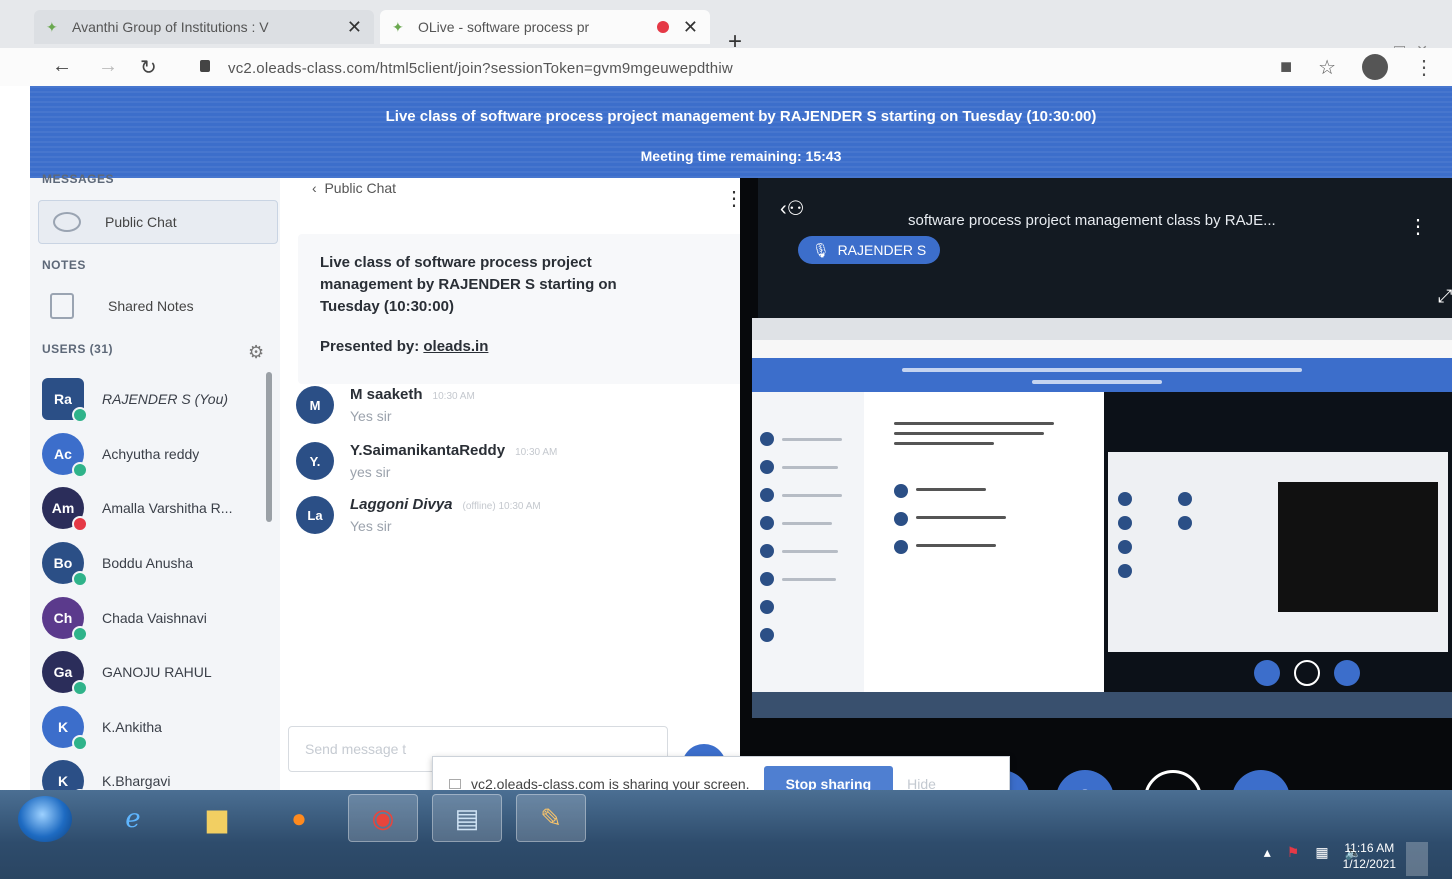 The width and height of the screenshot is (1452, 879). I want to click on user-name: K.Ankitha, so click(132, 726).